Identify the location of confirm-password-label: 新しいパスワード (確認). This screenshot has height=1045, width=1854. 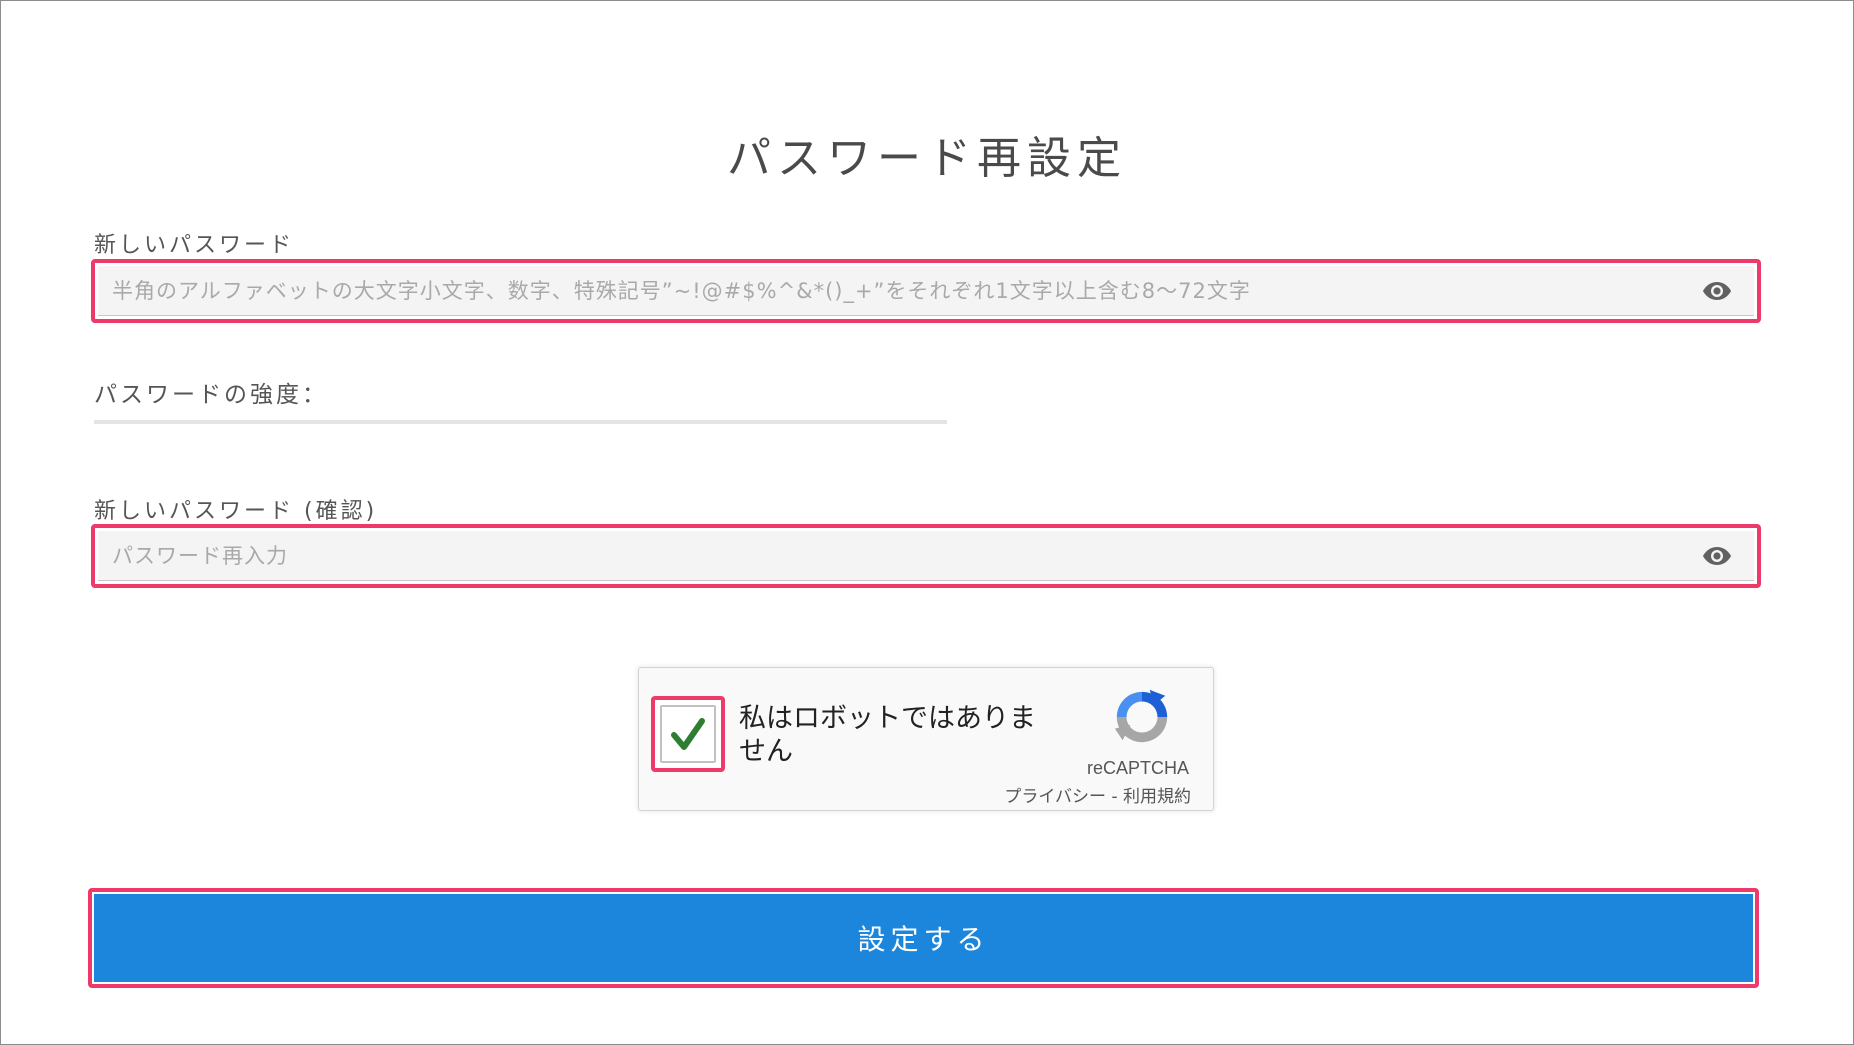
(236, 511).